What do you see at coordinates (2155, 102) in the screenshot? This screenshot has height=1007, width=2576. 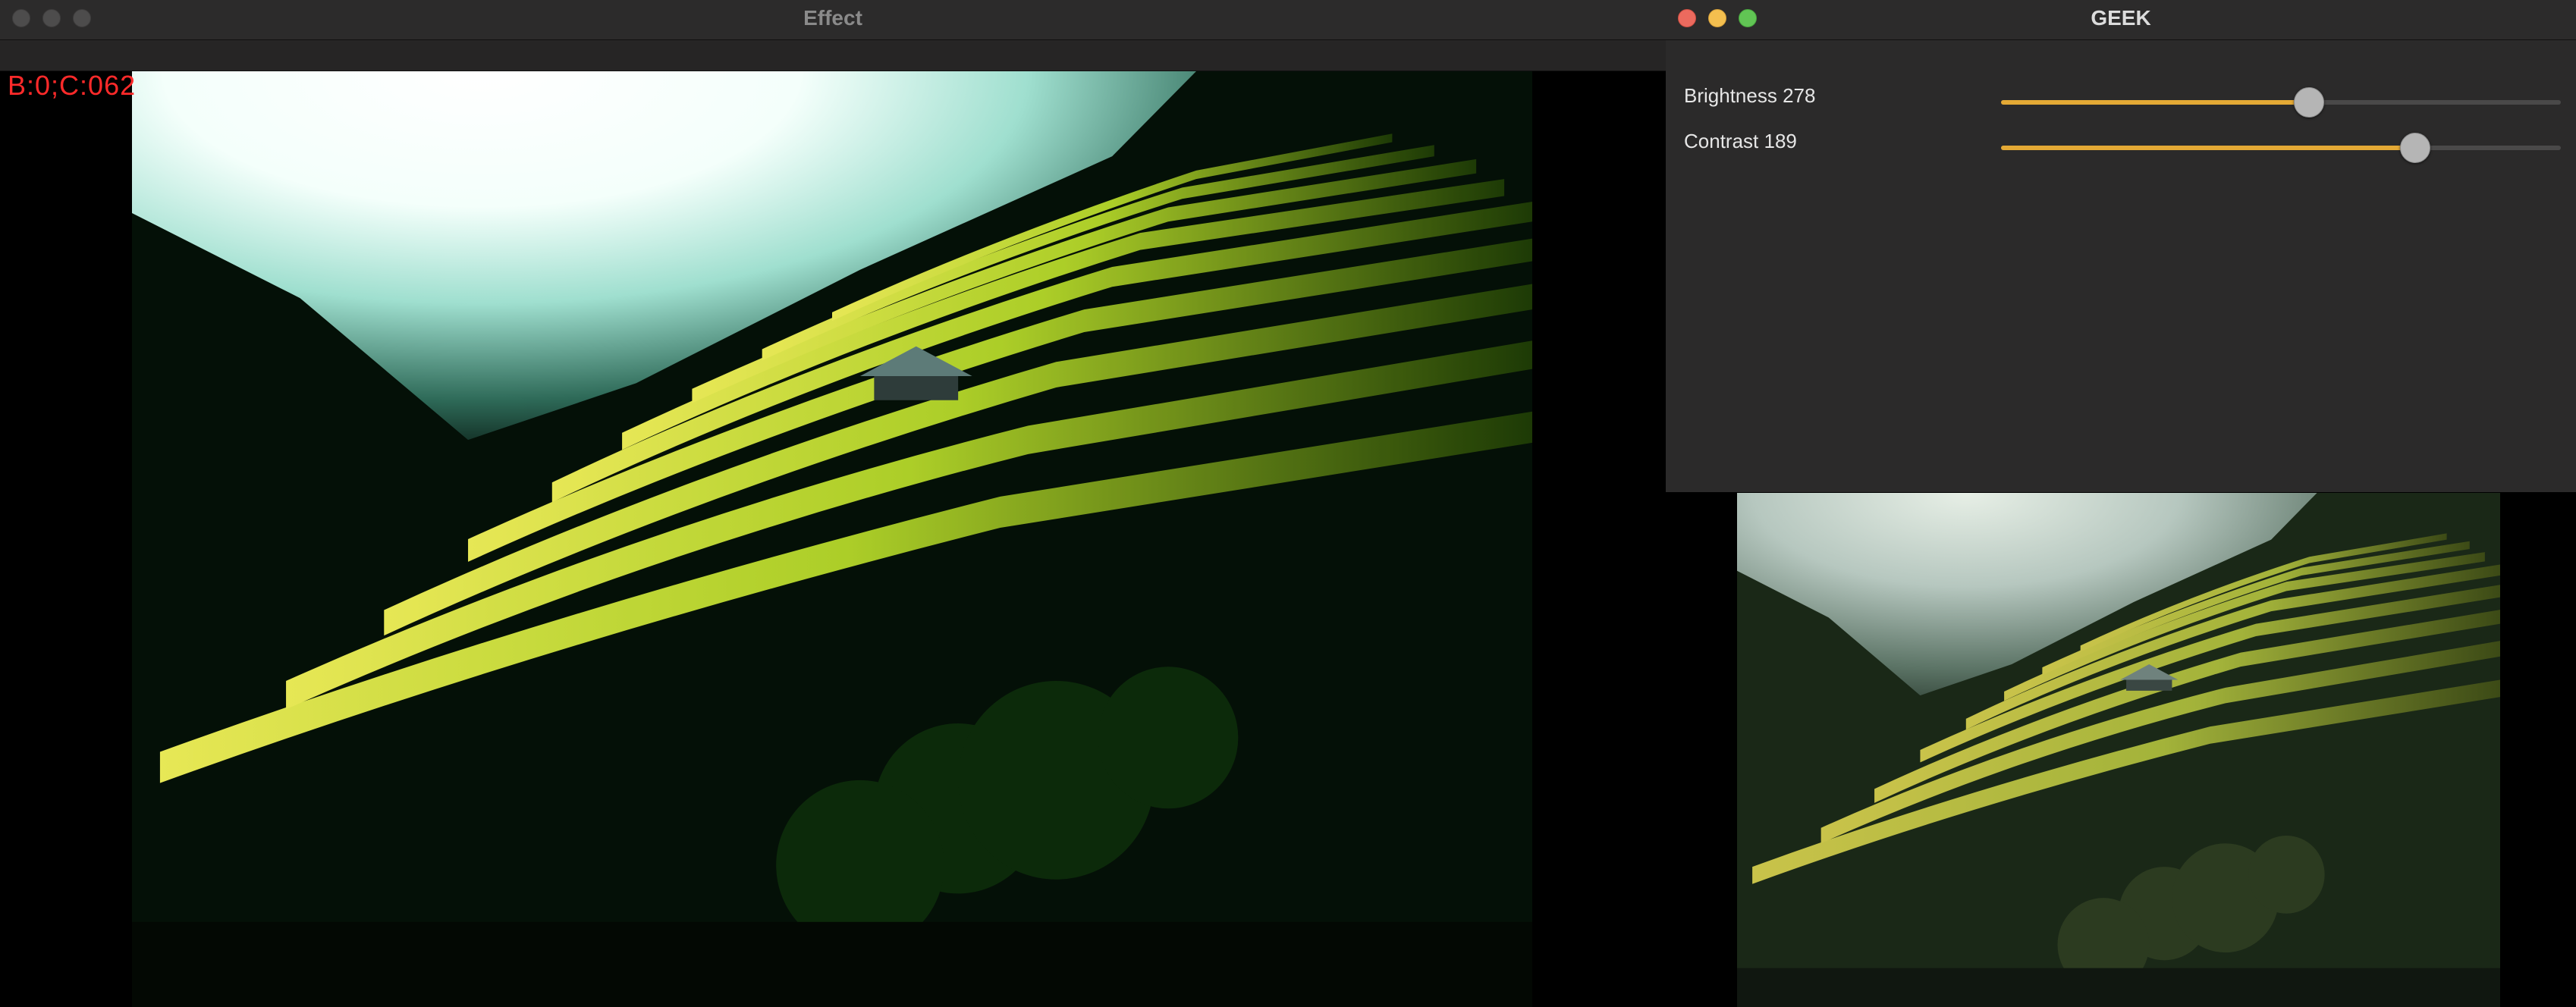 I see `brightness-slider-fill` at bounding box center [2155, 102].